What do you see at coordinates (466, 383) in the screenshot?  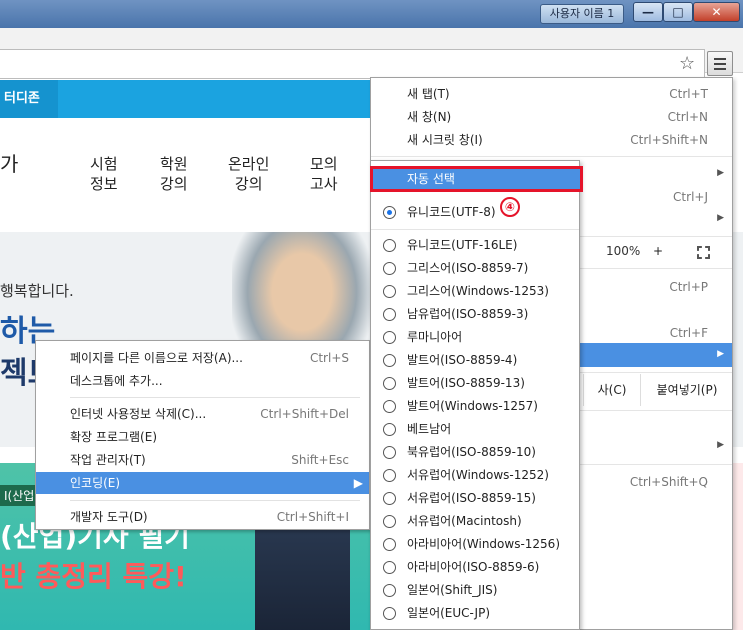 I see `encoding-label: 발트어(ISO-8859-13)` at bounding box center [466, 383].